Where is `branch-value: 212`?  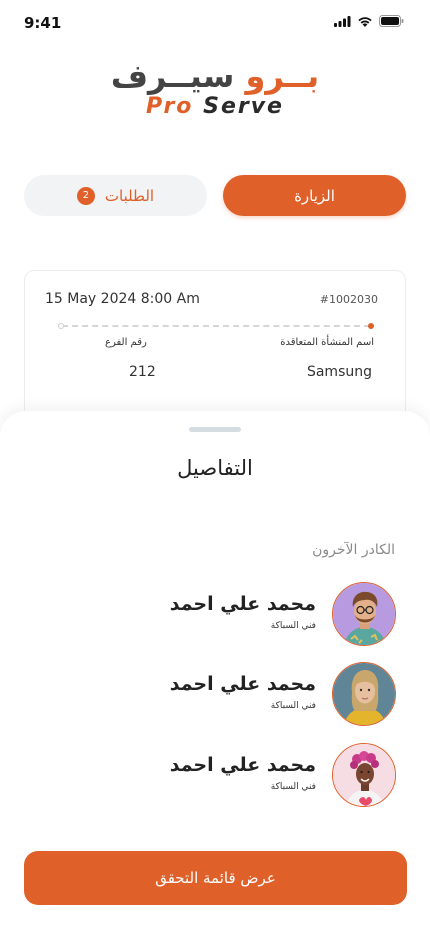
branch-value: 212 is located at coordinates (142, 372).